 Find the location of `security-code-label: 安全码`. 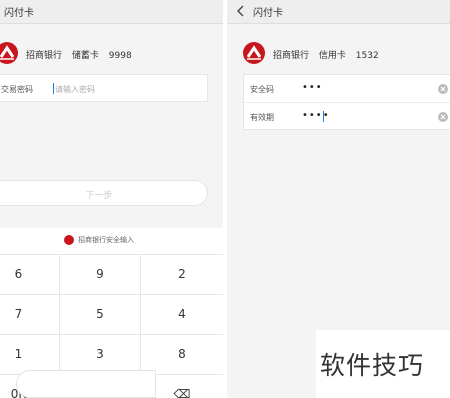

security-code-label: 安全码 is located at coordinates (262, 89).